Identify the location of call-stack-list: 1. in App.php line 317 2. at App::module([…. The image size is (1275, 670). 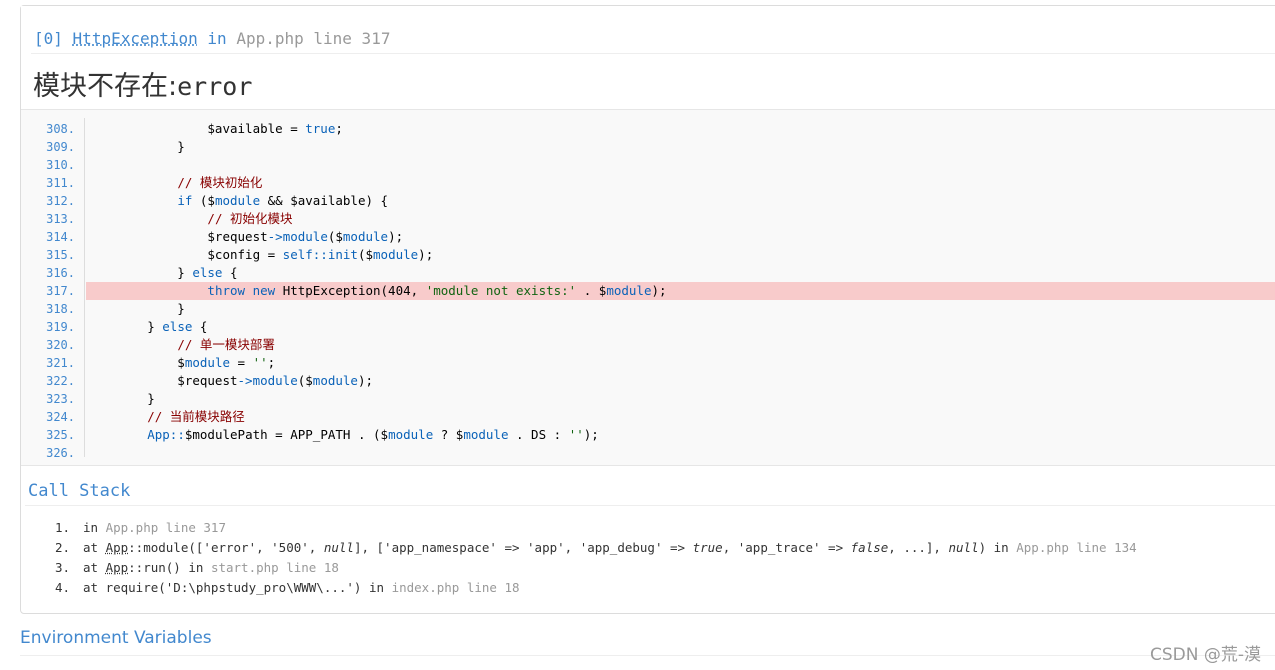
(596, 558).